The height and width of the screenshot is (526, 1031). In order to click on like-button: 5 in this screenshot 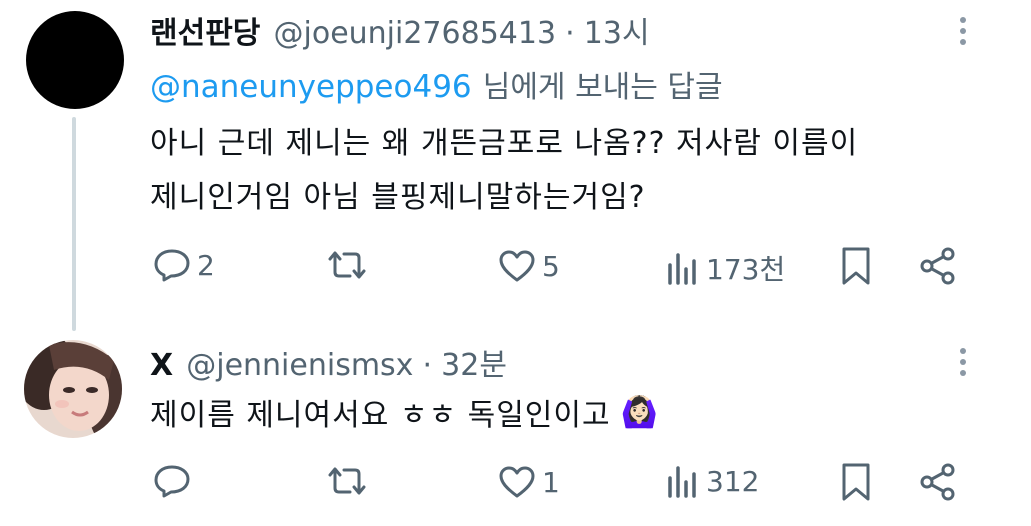, I will do `click(529, 266)`.